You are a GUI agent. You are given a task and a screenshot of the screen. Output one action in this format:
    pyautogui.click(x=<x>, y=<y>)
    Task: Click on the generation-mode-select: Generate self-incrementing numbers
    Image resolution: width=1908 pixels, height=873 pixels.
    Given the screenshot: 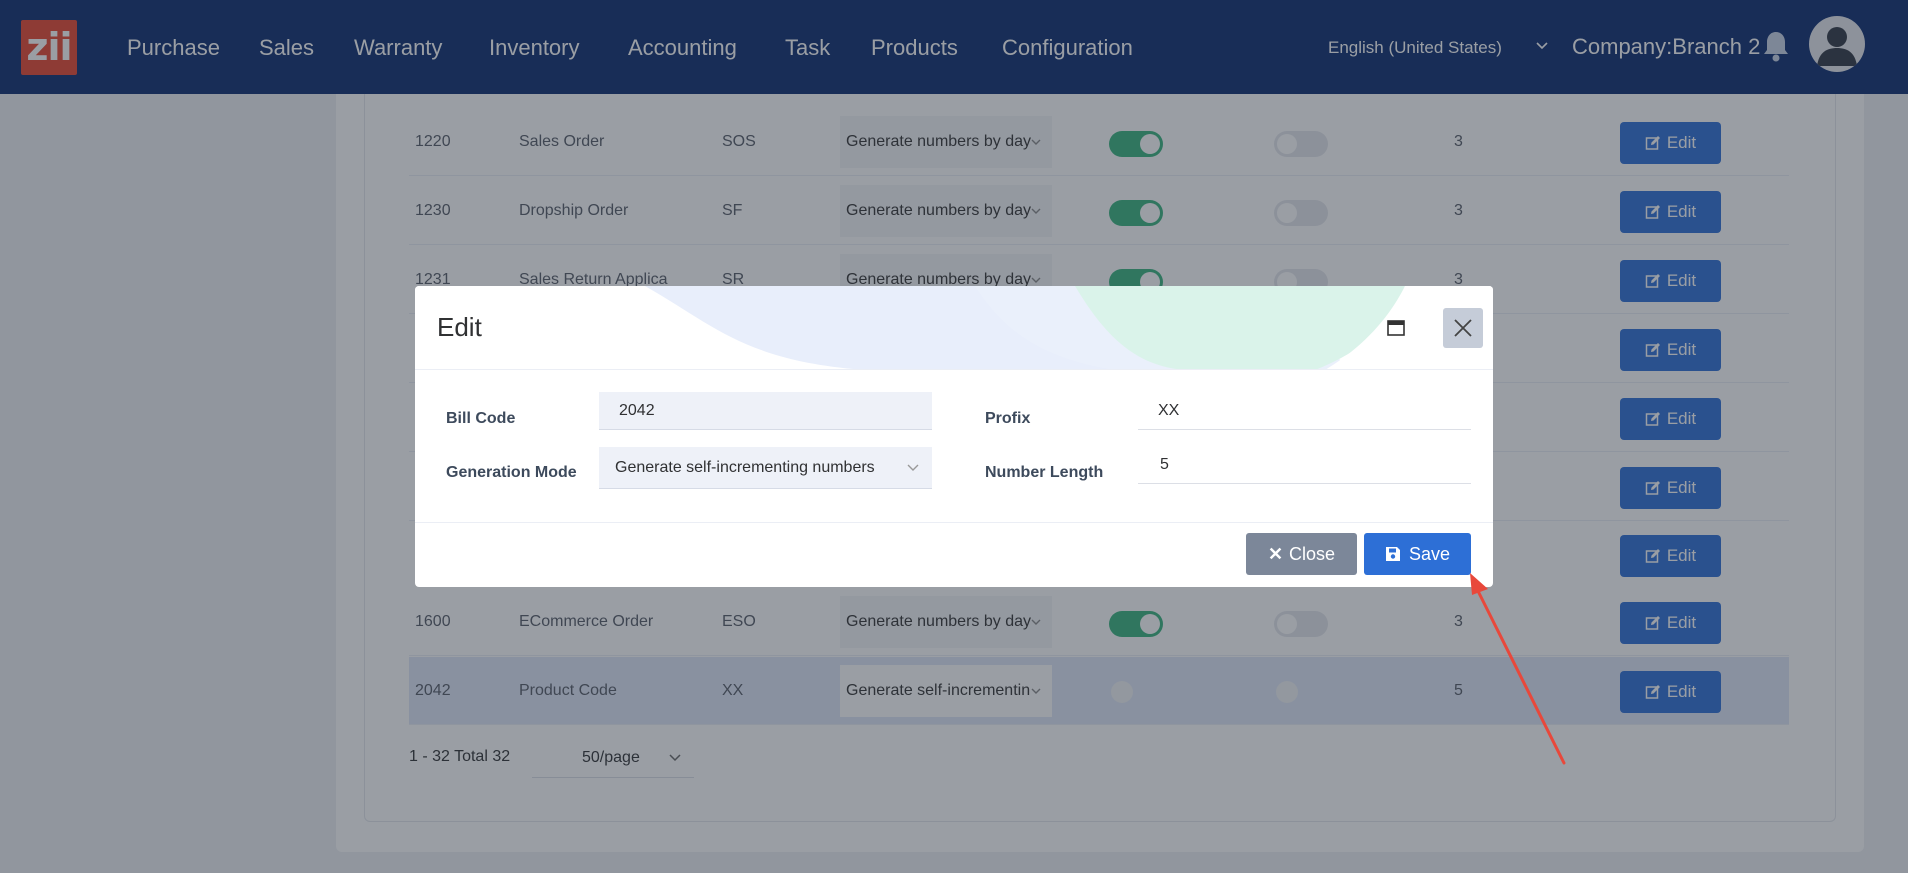 What is the action you would take?
    pyautogui.click(x=765, y=468)
    